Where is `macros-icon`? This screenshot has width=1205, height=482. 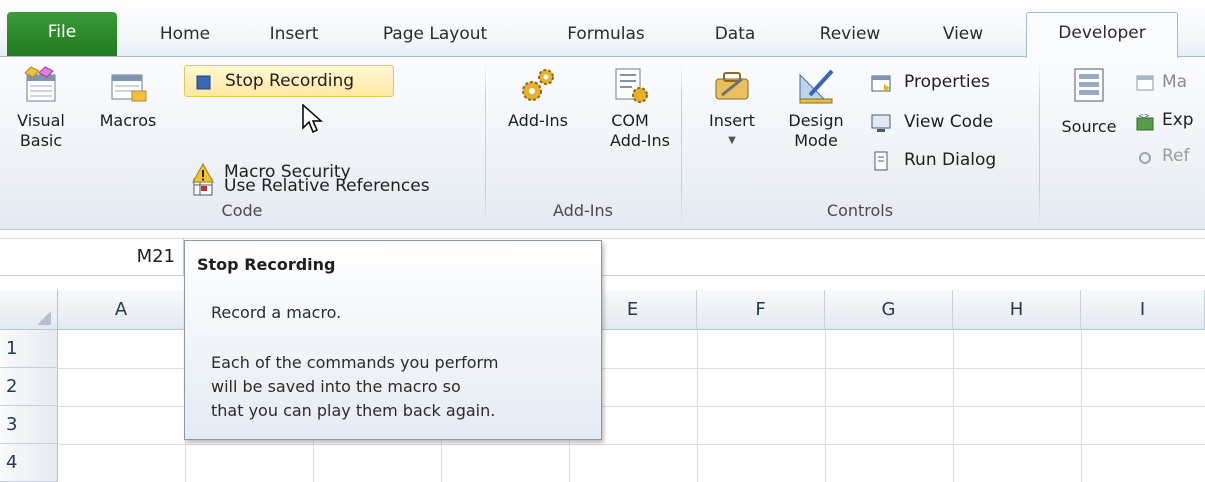
macros-icon is located at coordinates (129, 88).